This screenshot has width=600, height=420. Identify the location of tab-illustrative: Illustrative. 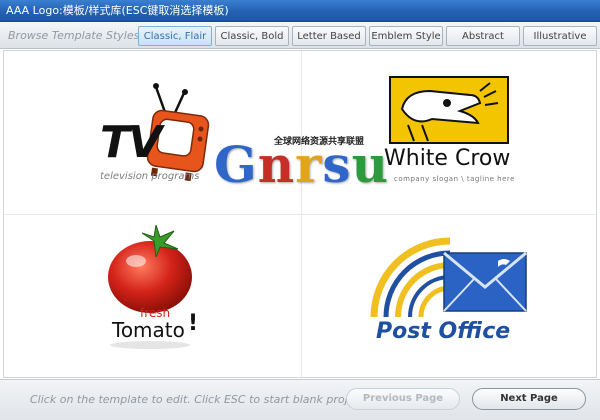
(560, 36).